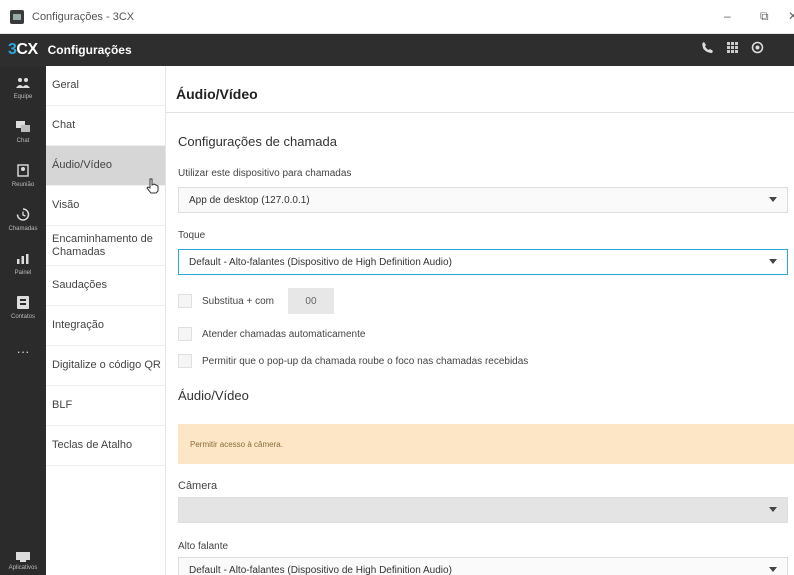 The height and width of the screenshot is (575, 794). Describe the element at coordinates (483, 200) in the screenshot. I see `call-device-select: App de desktop (127.0.0.1)` at that location.